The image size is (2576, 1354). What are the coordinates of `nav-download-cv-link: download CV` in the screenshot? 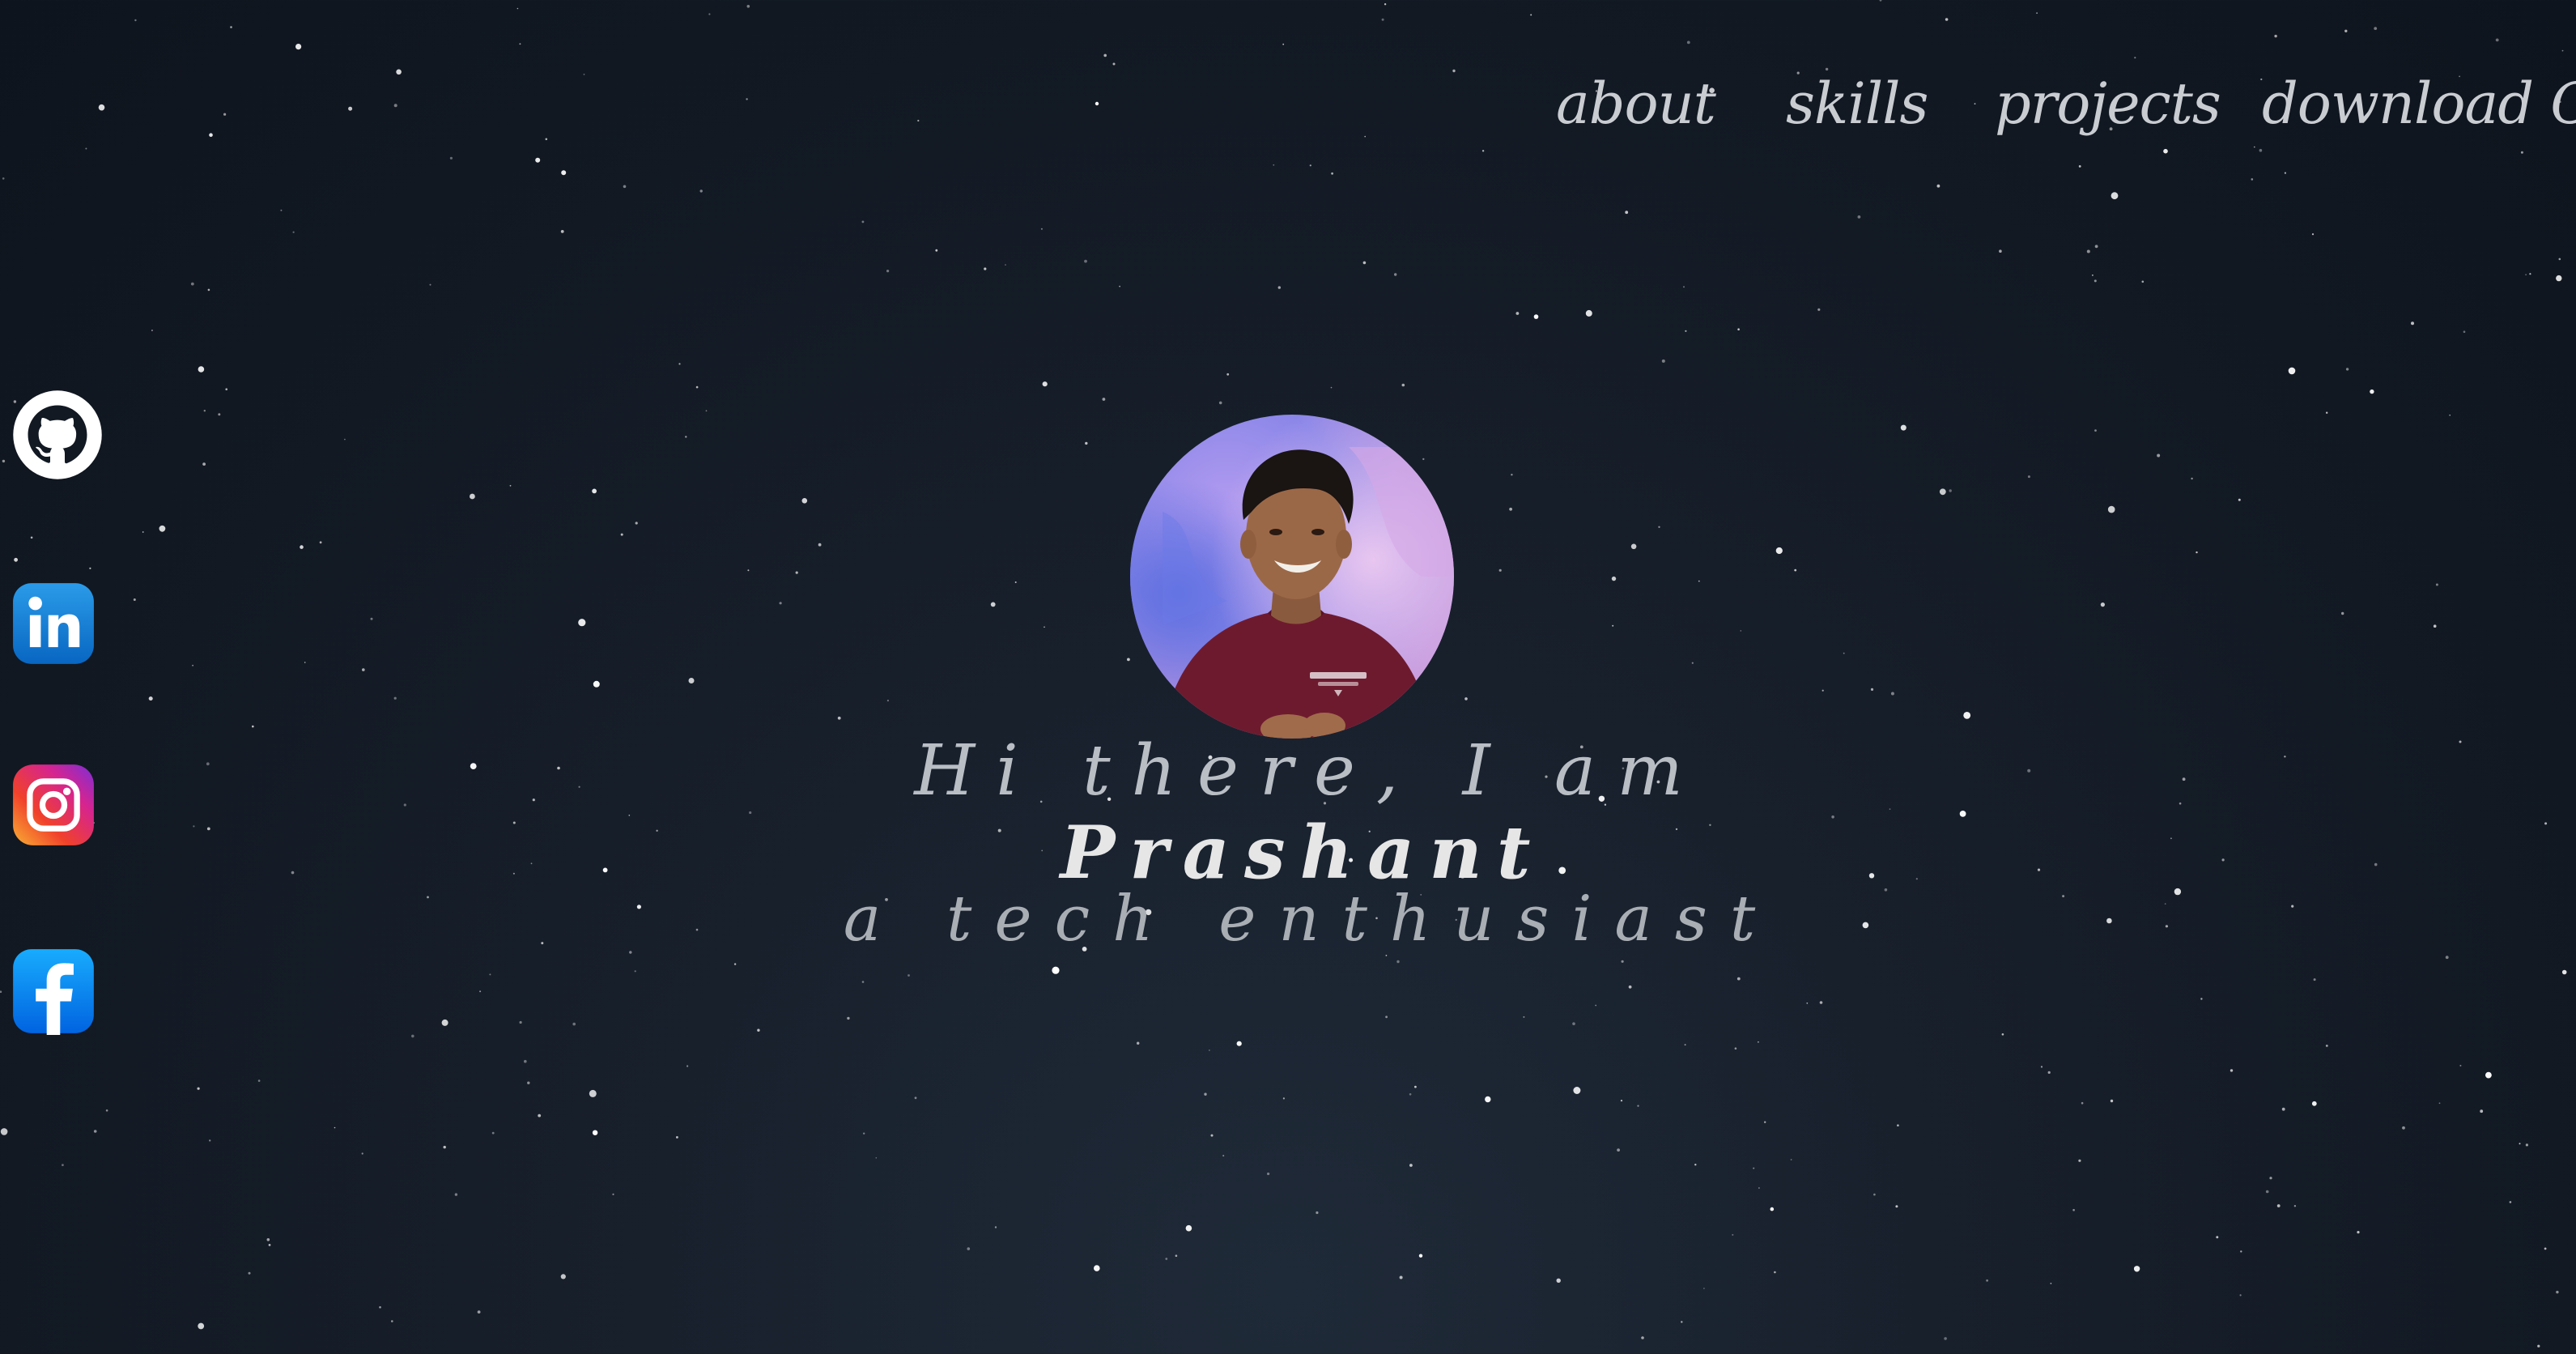 It's located at (2419, 104).